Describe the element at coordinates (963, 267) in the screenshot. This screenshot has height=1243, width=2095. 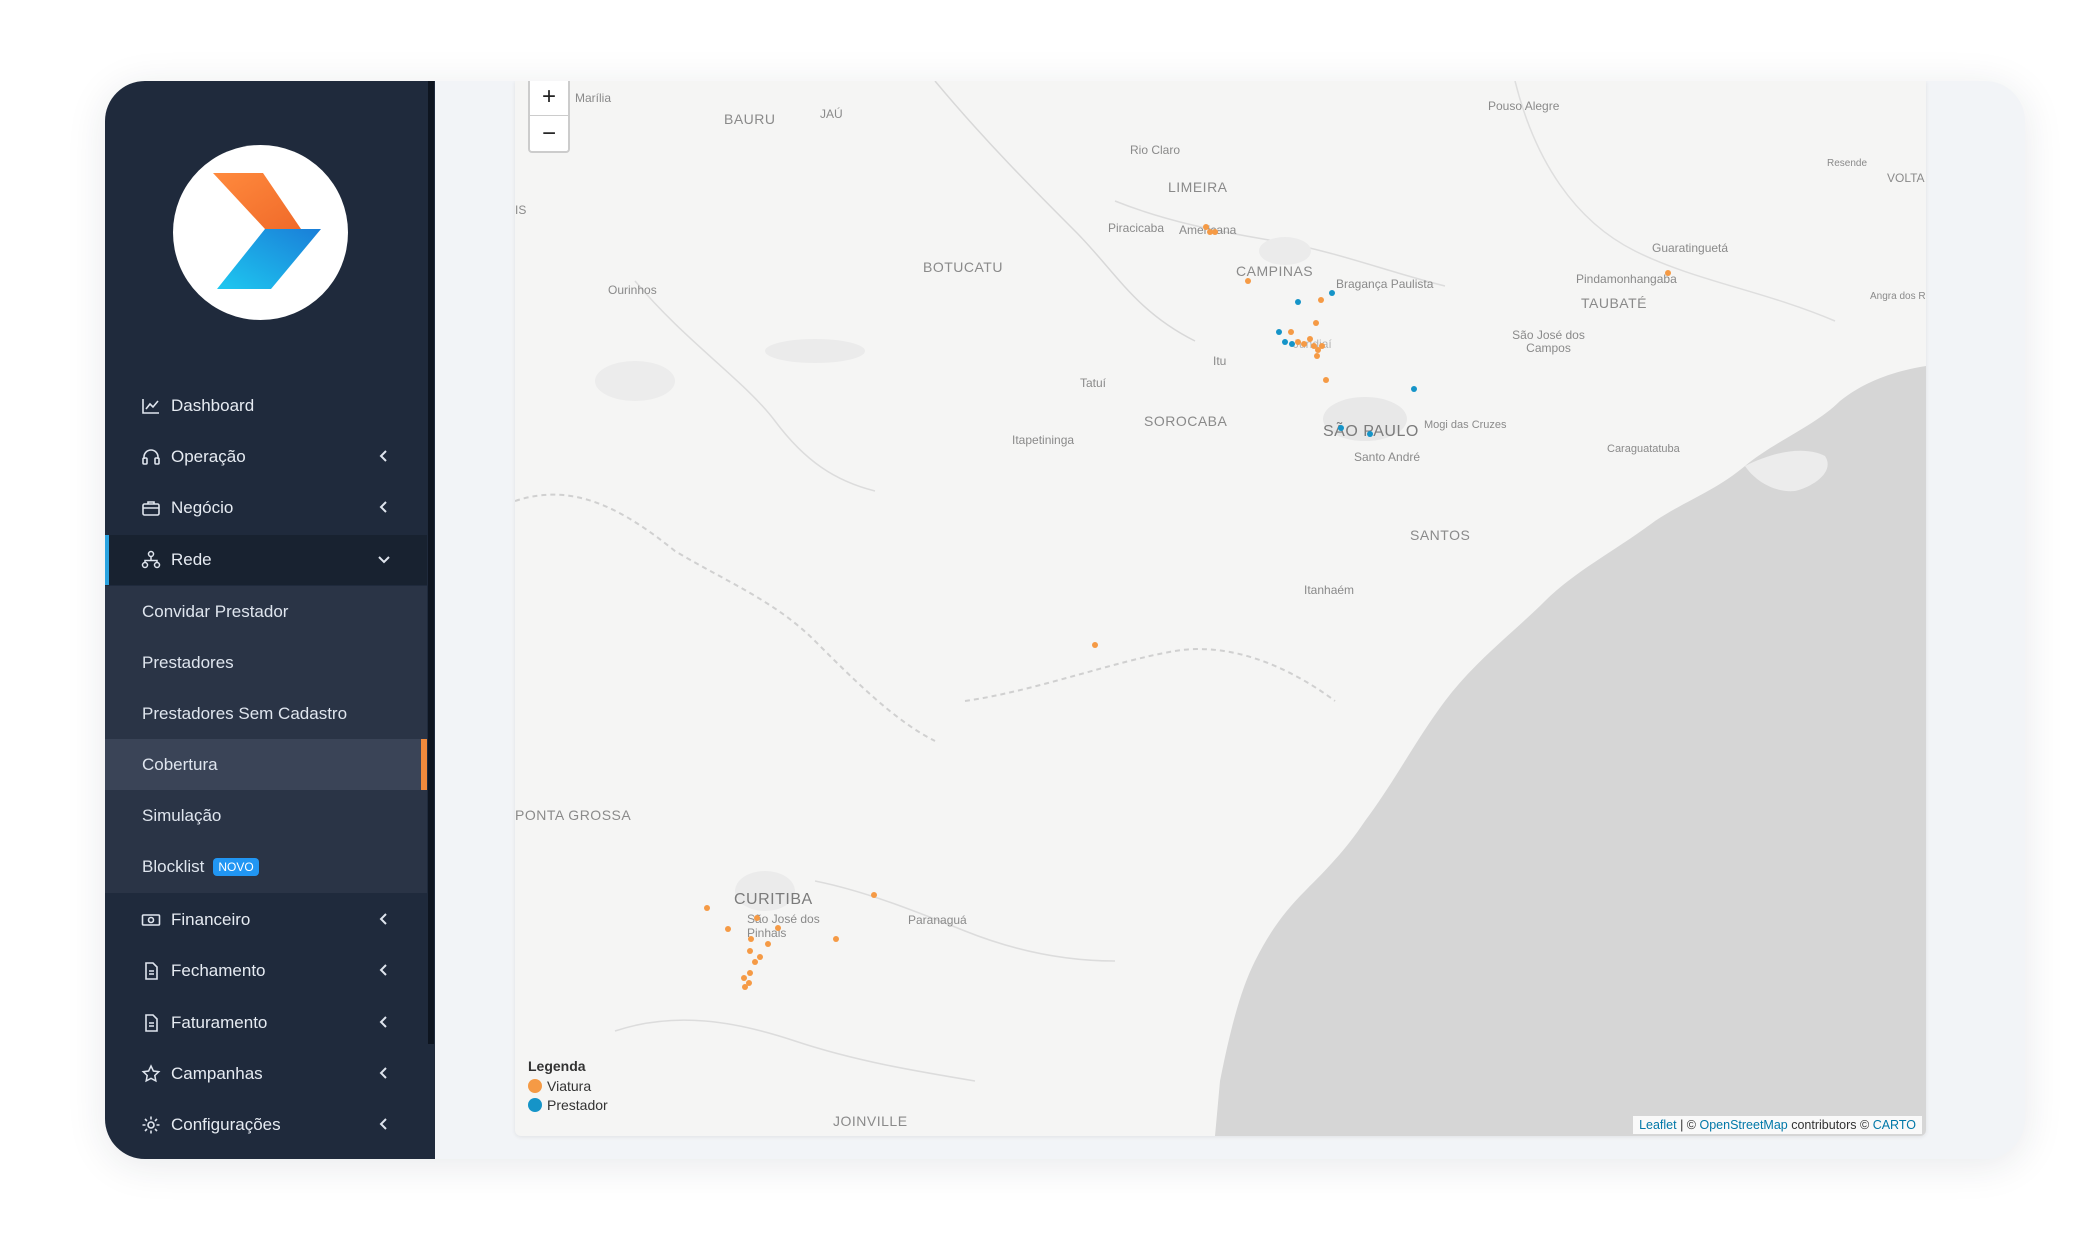
I see `map-label: BOTUCATU` at that location.